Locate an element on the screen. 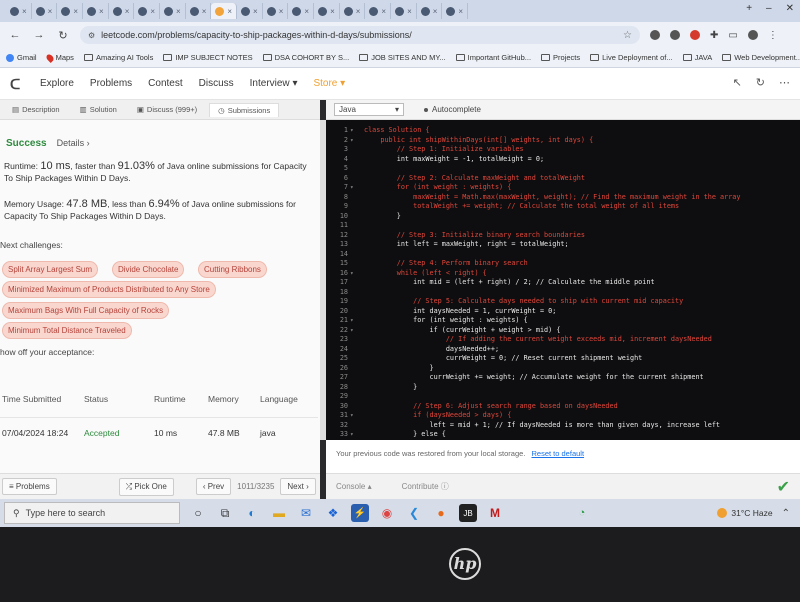 The width and height of the screenshot is (800, 602). bookmark-star-icon: ☆ is located at coordinates (627, 35).